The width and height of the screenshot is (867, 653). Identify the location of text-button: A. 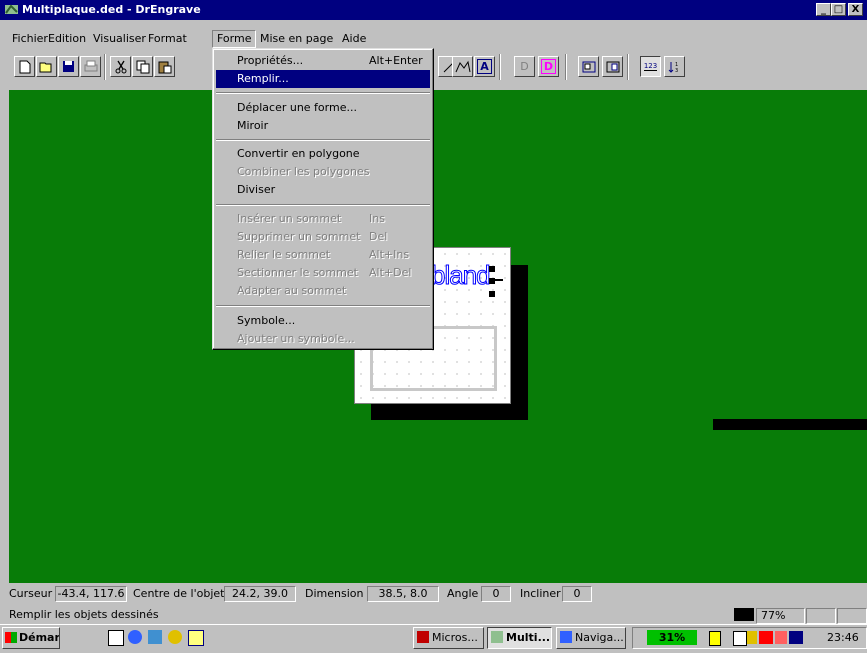
(484, 66).